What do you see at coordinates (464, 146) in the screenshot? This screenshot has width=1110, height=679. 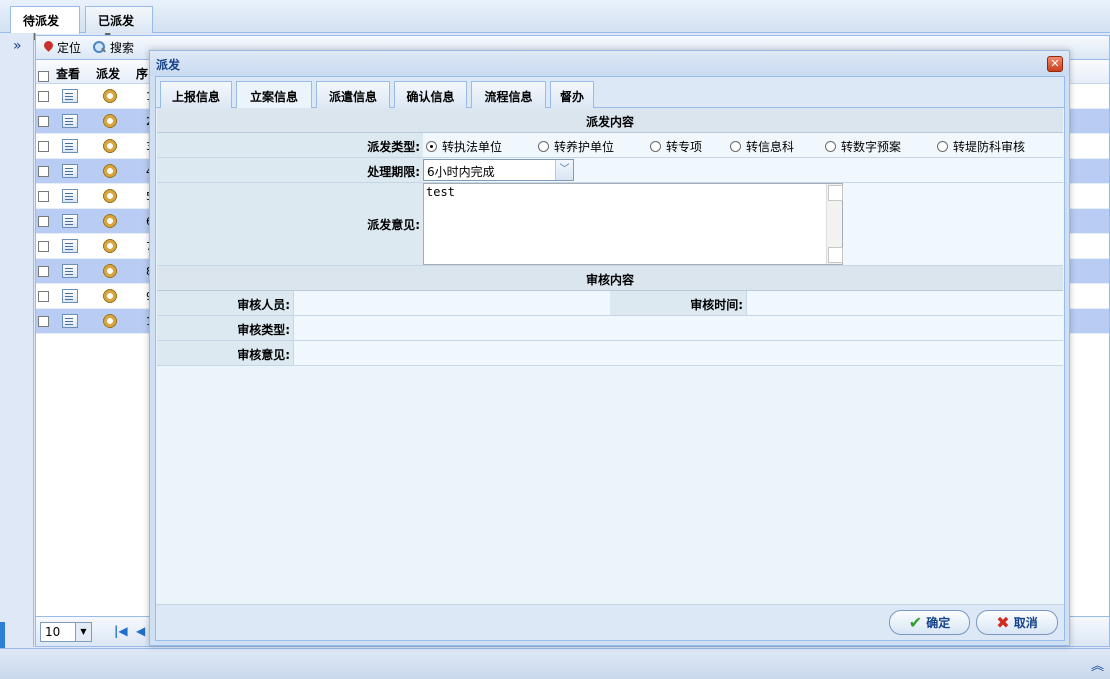 I see `radio-option-1: 转执法单位` at bounding box center [464, 146].